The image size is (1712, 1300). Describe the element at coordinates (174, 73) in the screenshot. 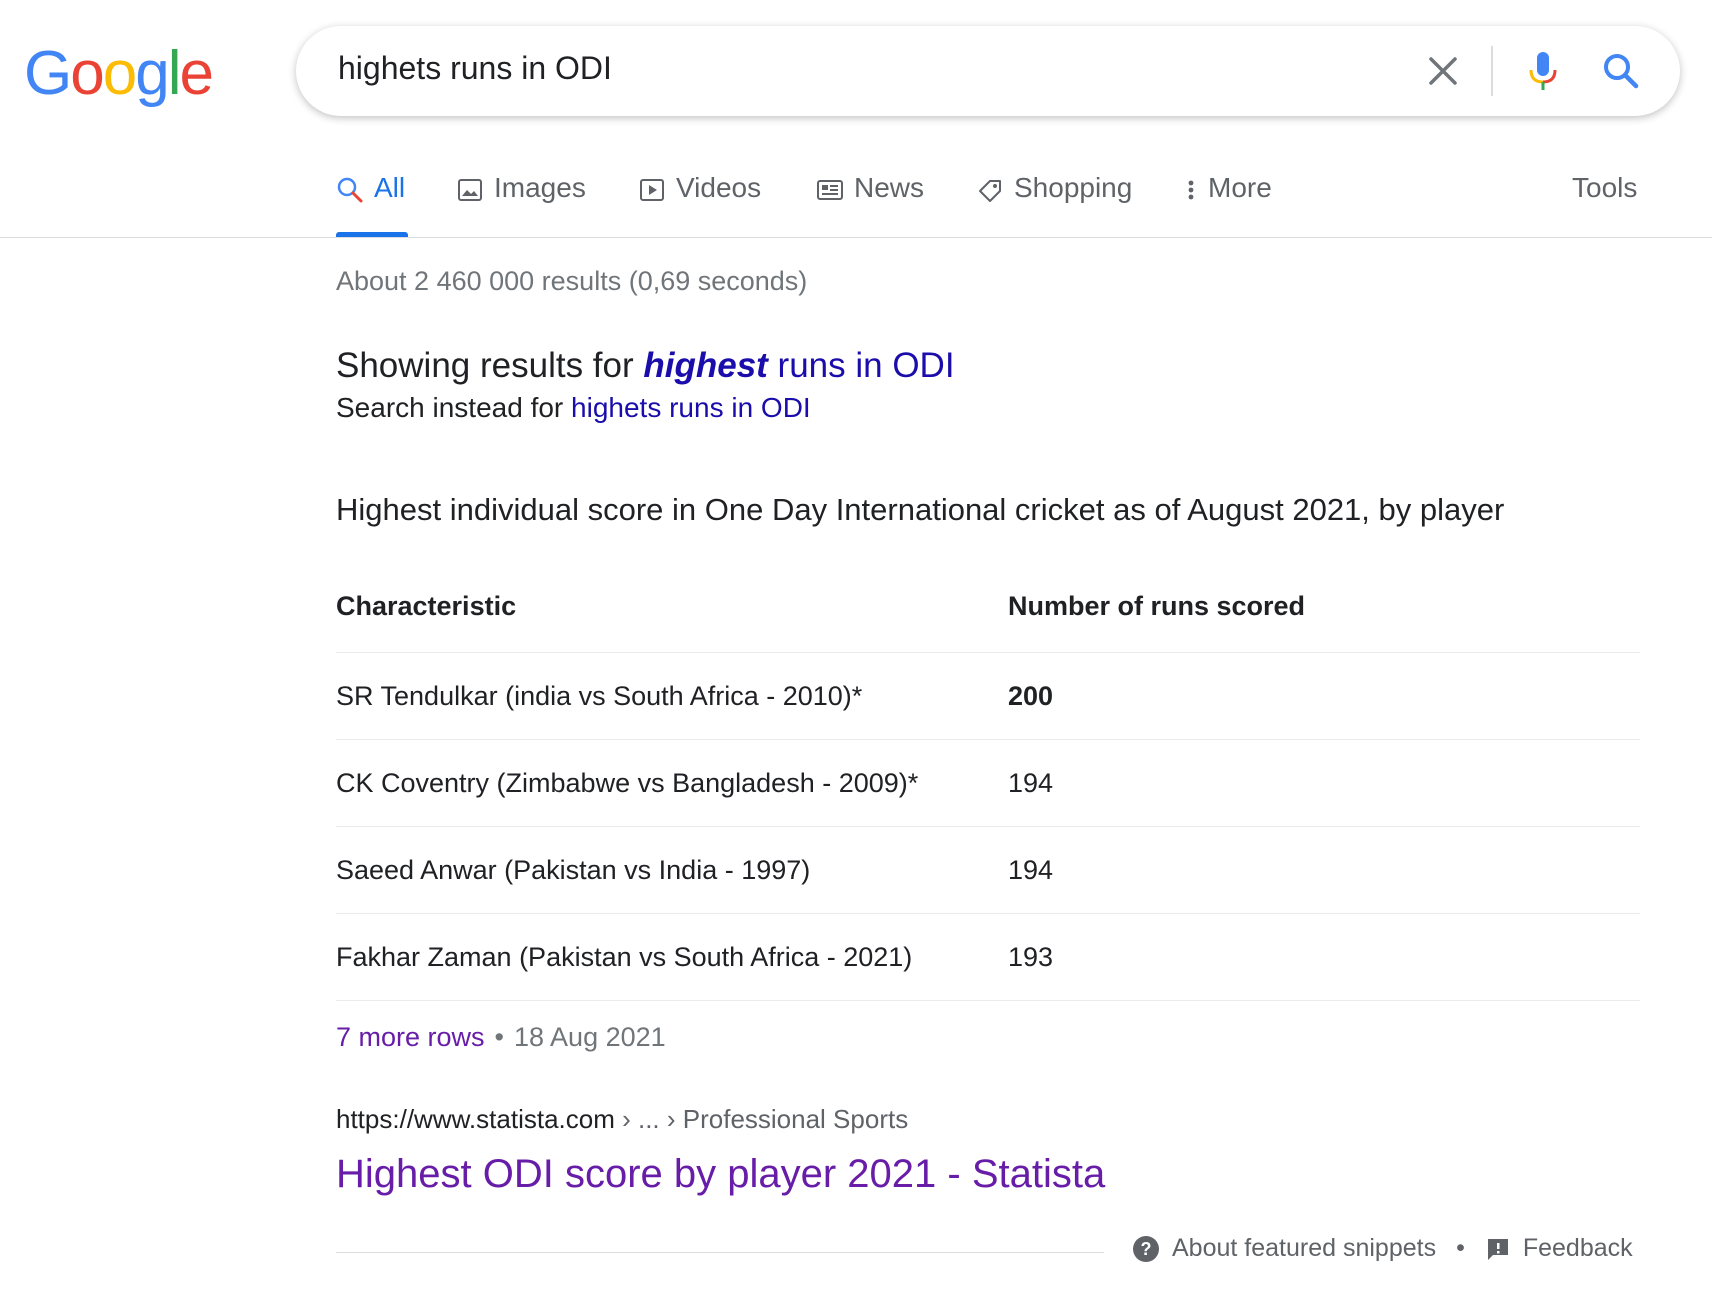

I see `logo-letter: l` at that location.